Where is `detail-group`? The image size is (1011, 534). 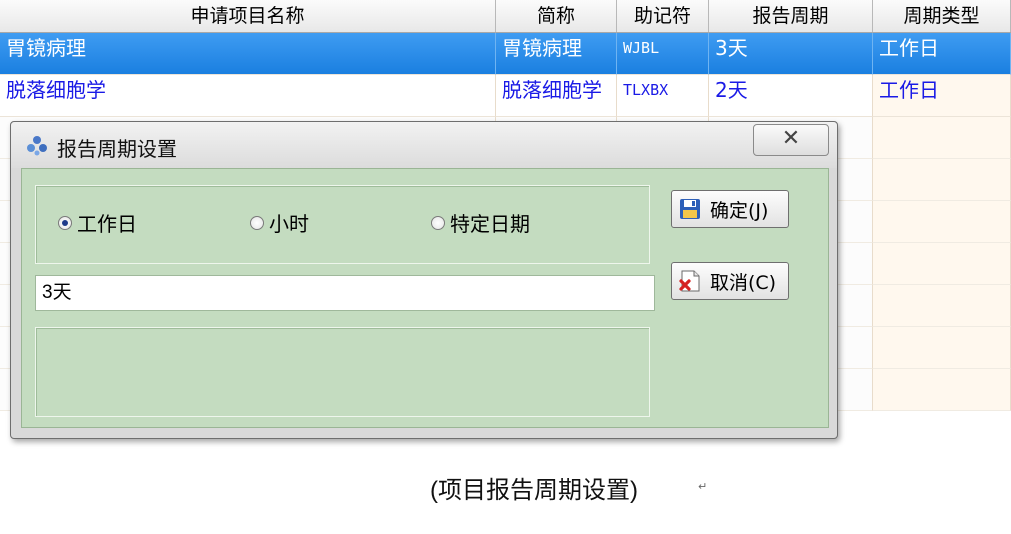
detail-group is located at coordinates (342, 372).